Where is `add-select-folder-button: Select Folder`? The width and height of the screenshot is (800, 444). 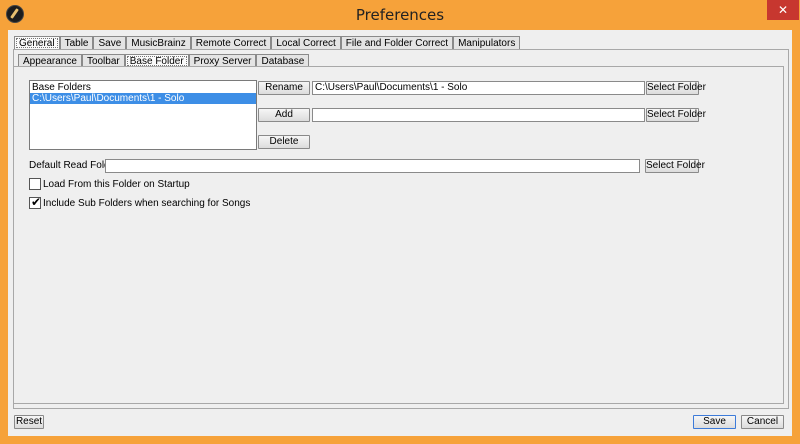 add-select-folder-button: Select Folder is located at coordinates (676, 115).